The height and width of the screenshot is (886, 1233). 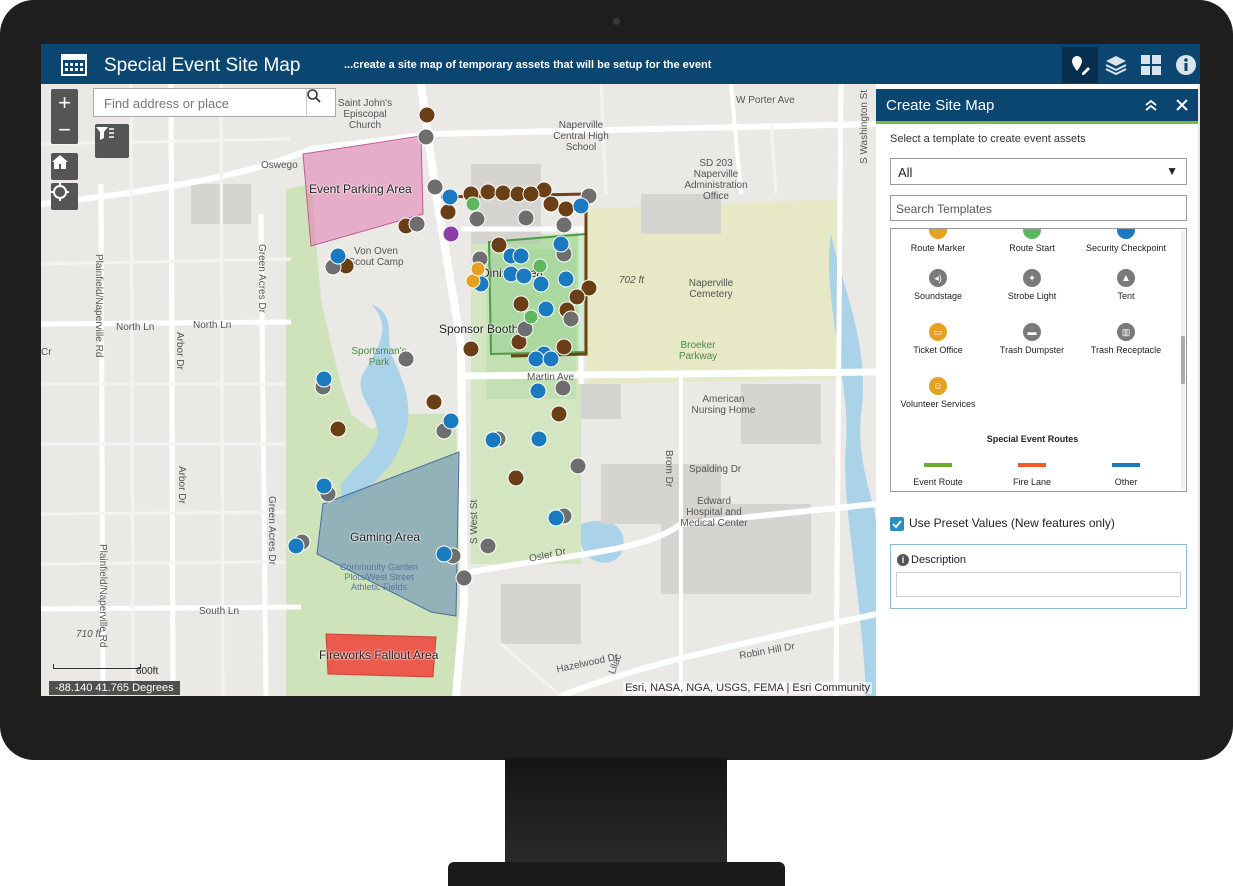 I want to click on sponsor-booth-label: Sponsor Booth, so click(x=479, y=329).